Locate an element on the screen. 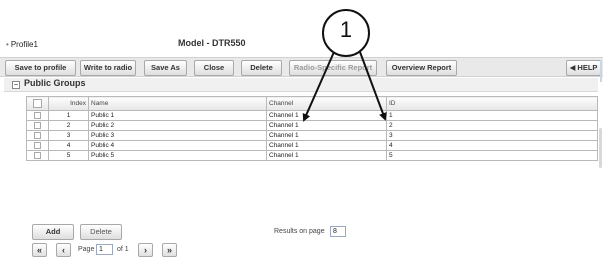 This screenshot has width=603, height=264. collapse-icon: − is located at coordinates (16, 85).